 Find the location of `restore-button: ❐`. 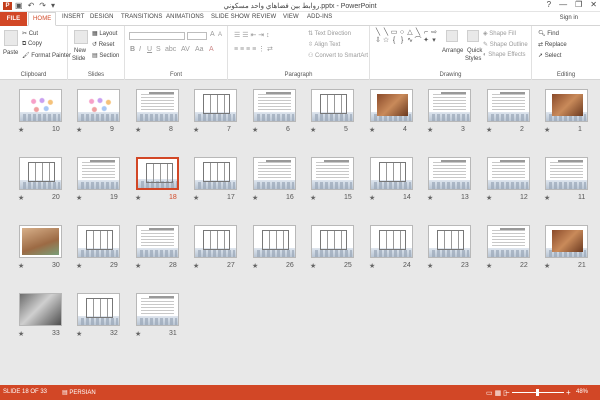

restore-button: ❐ is located at coordinates (578, 4).